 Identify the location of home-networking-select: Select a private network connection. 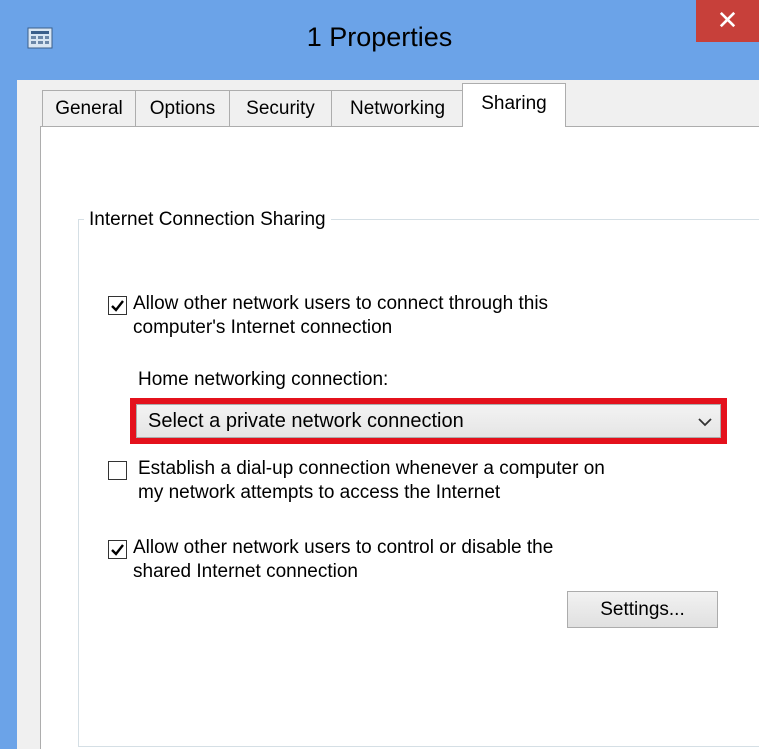
(428, 421).